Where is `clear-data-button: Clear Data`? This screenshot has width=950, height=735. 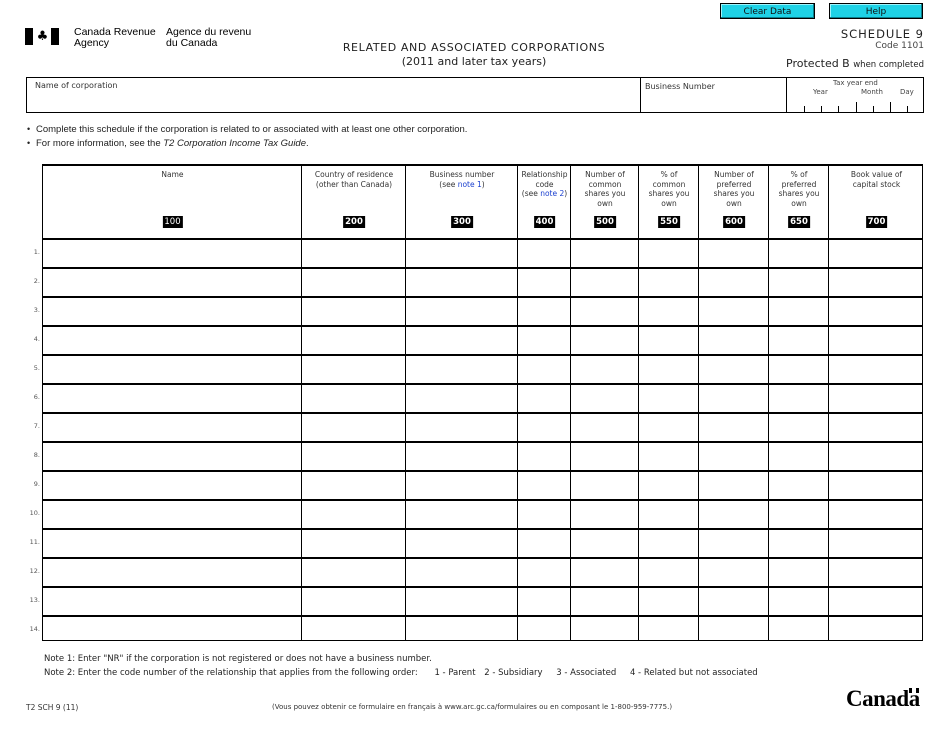
clear-data-button: Clear Data is located at coordinates (767, 11).